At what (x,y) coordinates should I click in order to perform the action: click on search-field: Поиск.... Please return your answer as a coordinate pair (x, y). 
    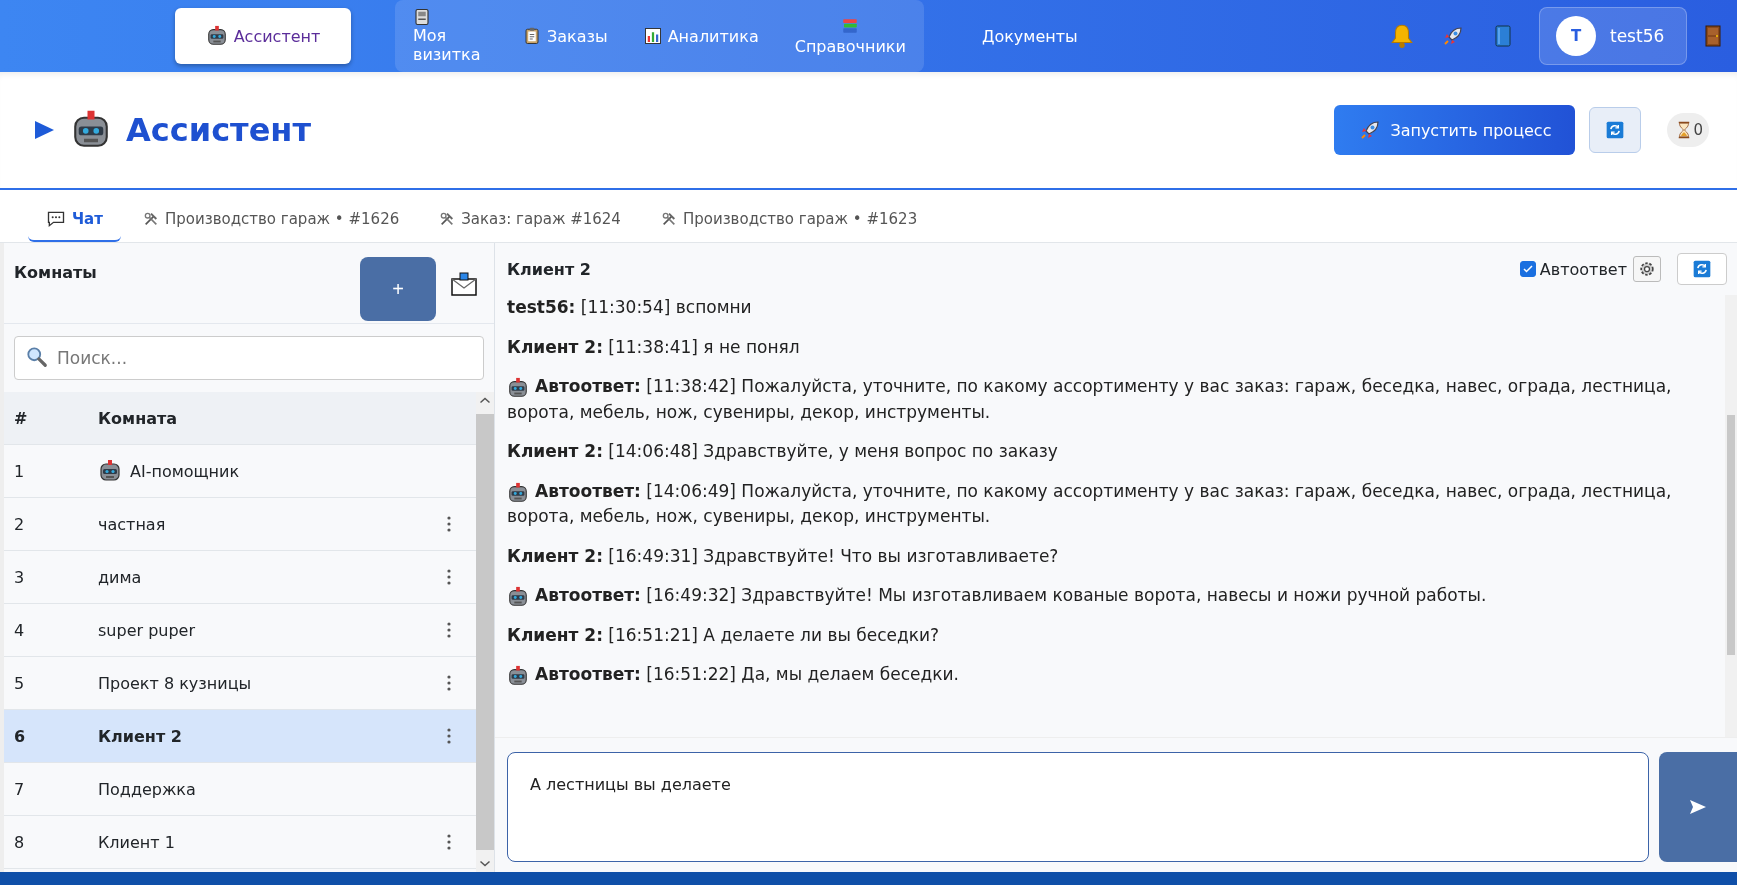
    Looking at the image, I should click on (249, 358).